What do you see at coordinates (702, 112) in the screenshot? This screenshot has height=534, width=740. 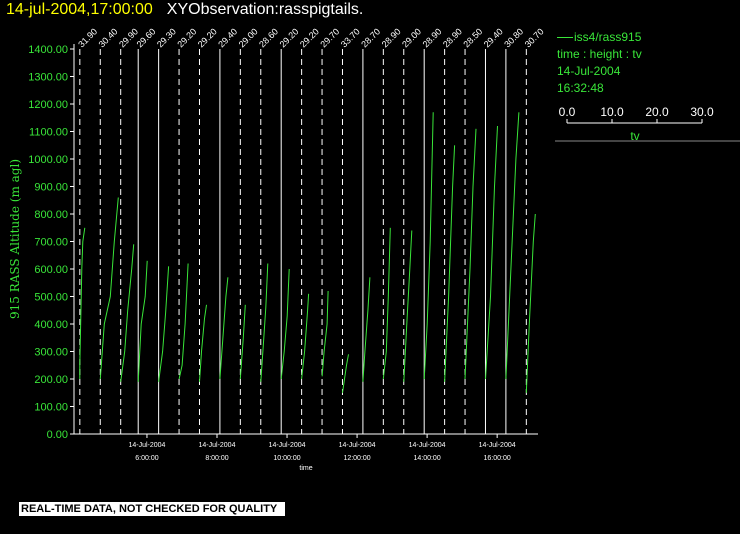 I see `scale-tick-label: 30.0` at bounding box center [702, 112].